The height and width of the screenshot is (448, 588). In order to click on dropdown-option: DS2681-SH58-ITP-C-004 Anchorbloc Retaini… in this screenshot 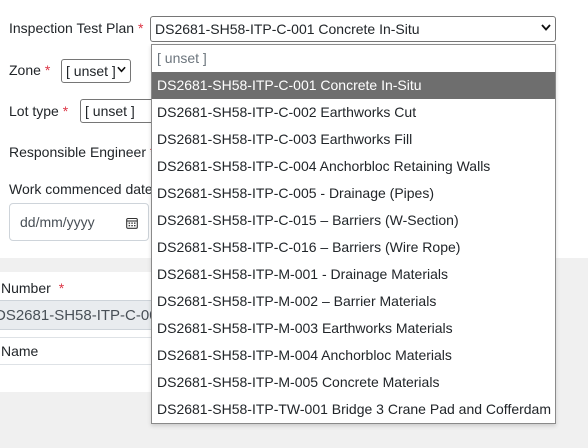, I will do `click(353, 166)`.